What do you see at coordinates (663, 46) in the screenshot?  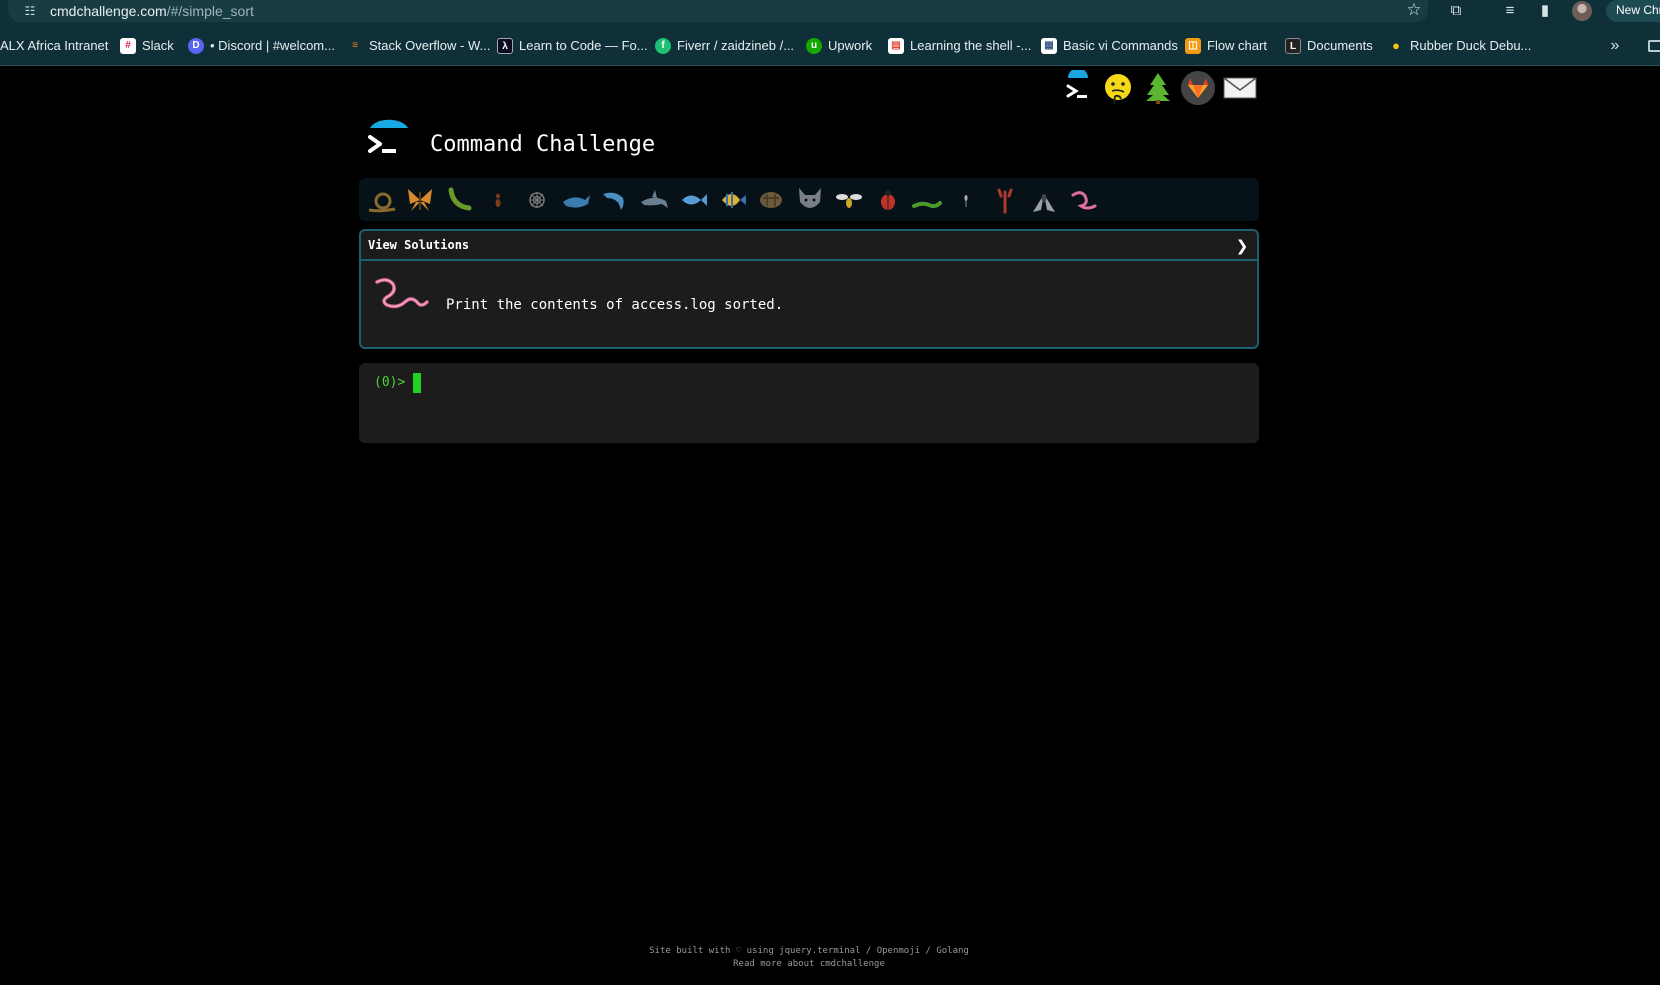 I see `fiverr-icon: f` at bounding box center [663, 46].